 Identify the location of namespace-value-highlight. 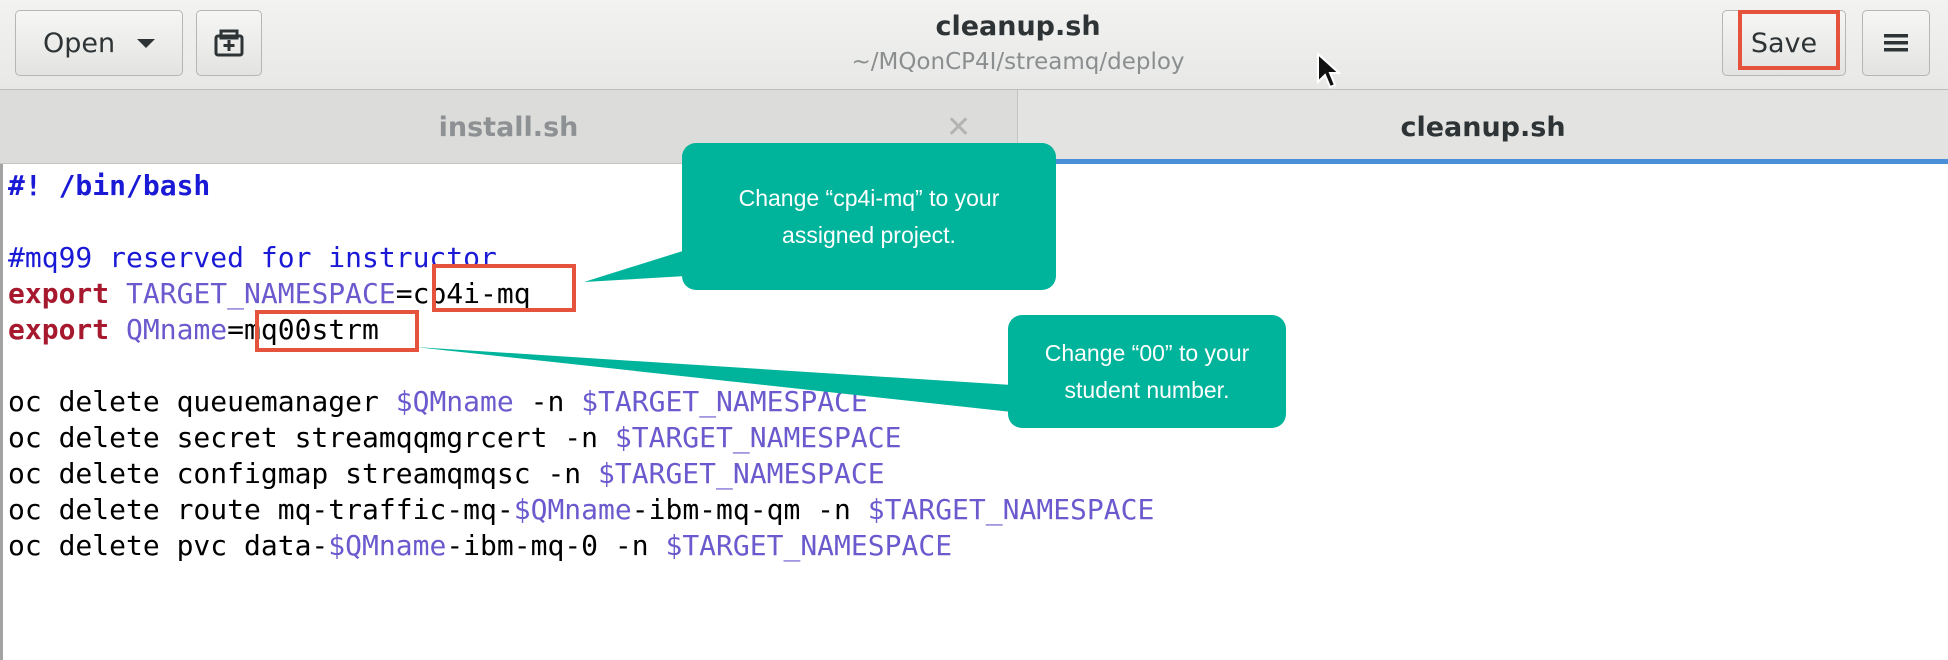
(504, 288).